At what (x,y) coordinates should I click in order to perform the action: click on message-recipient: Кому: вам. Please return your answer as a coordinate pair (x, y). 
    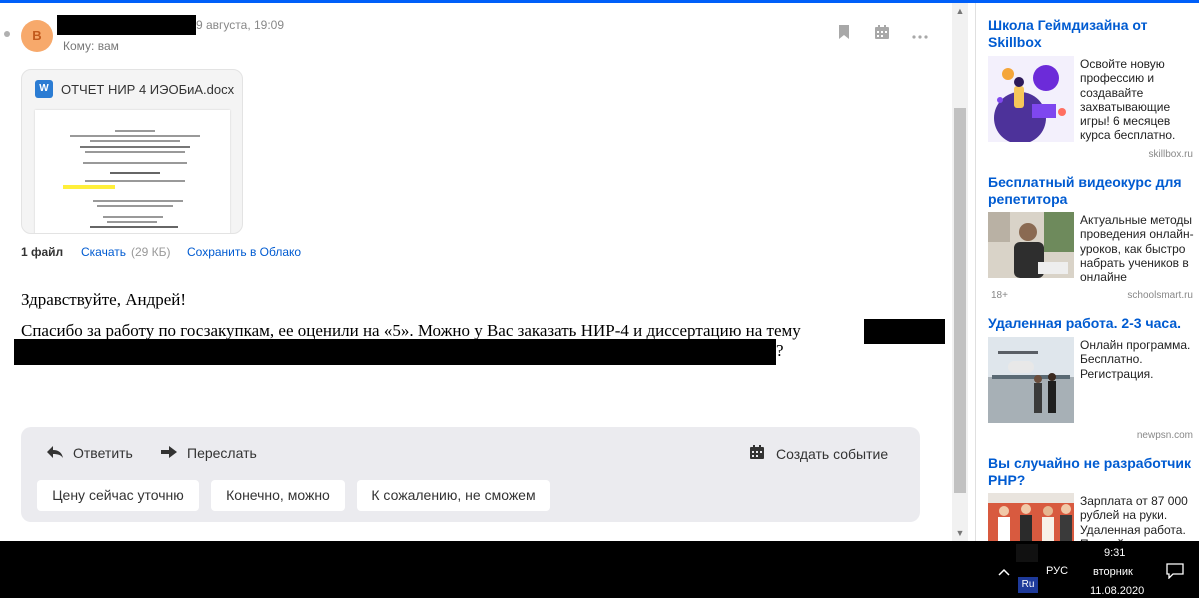
    Looking at the image, I should click on (91, 46).